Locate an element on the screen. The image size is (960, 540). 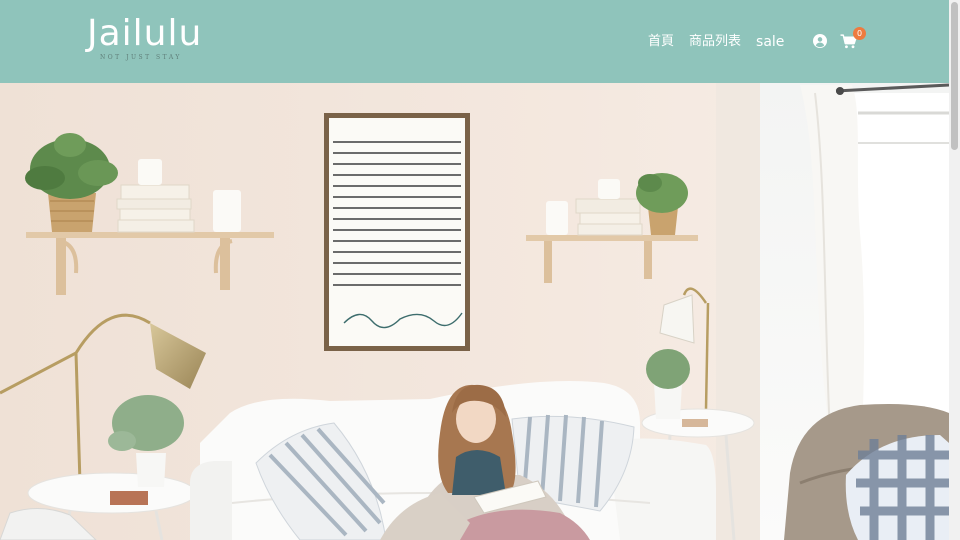
nav-products-link: 商品列表 is located at coordinates (715, 42).